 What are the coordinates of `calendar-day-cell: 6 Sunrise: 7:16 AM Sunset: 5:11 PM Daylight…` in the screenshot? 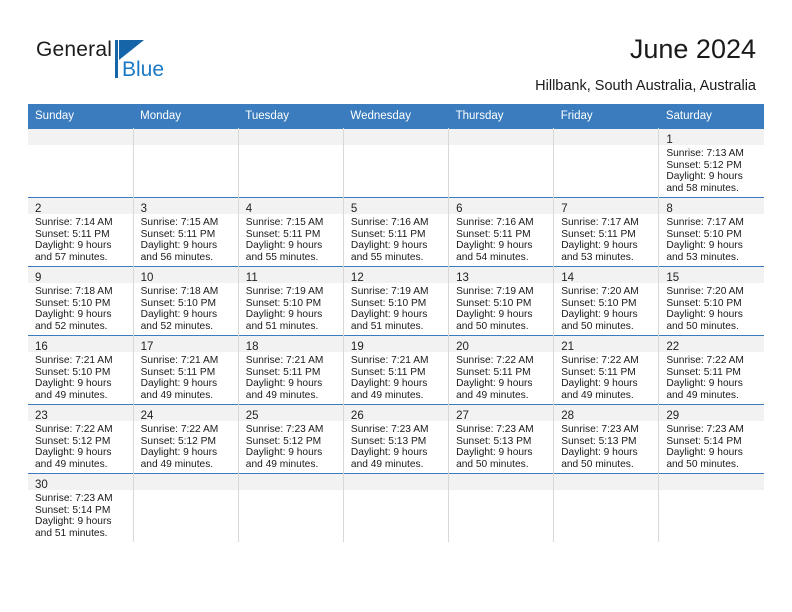 It's located at (501, 232).